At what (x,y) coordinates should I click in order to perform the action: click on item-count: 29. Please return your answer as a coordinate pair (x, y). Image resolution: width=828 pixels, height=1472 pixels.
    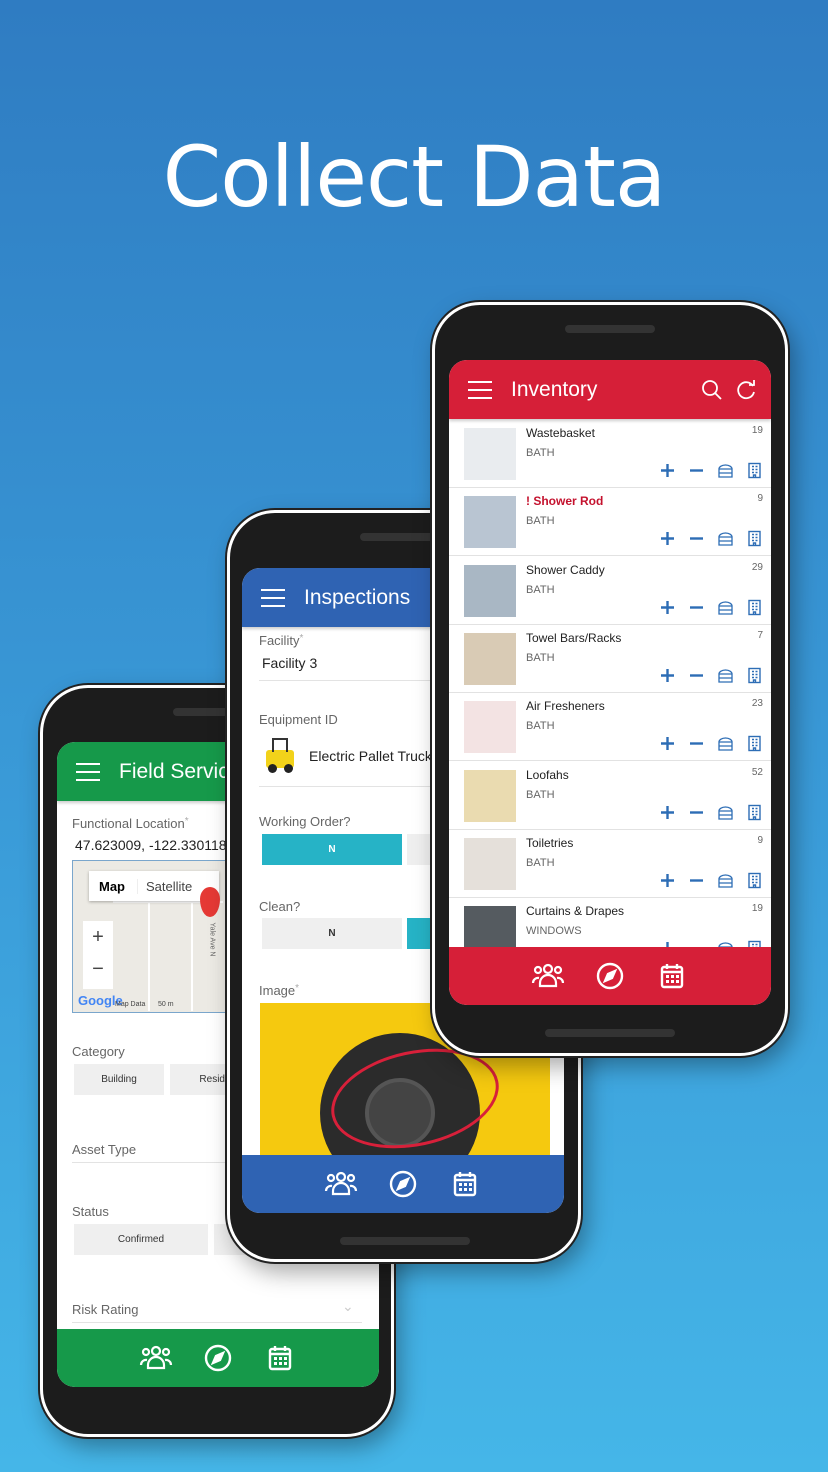
    Looking at the image, I should click on (757, 567).